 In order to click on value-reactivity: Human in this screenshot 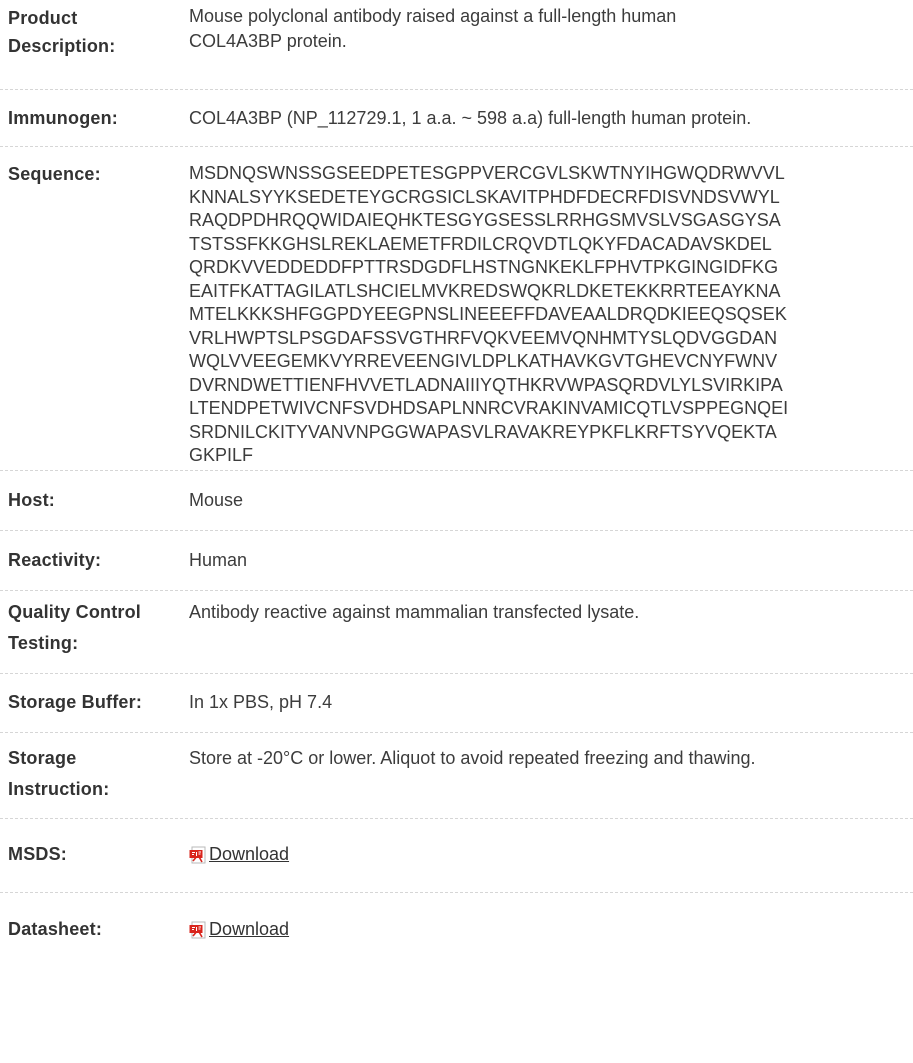, I will do `click(218, 560)`.